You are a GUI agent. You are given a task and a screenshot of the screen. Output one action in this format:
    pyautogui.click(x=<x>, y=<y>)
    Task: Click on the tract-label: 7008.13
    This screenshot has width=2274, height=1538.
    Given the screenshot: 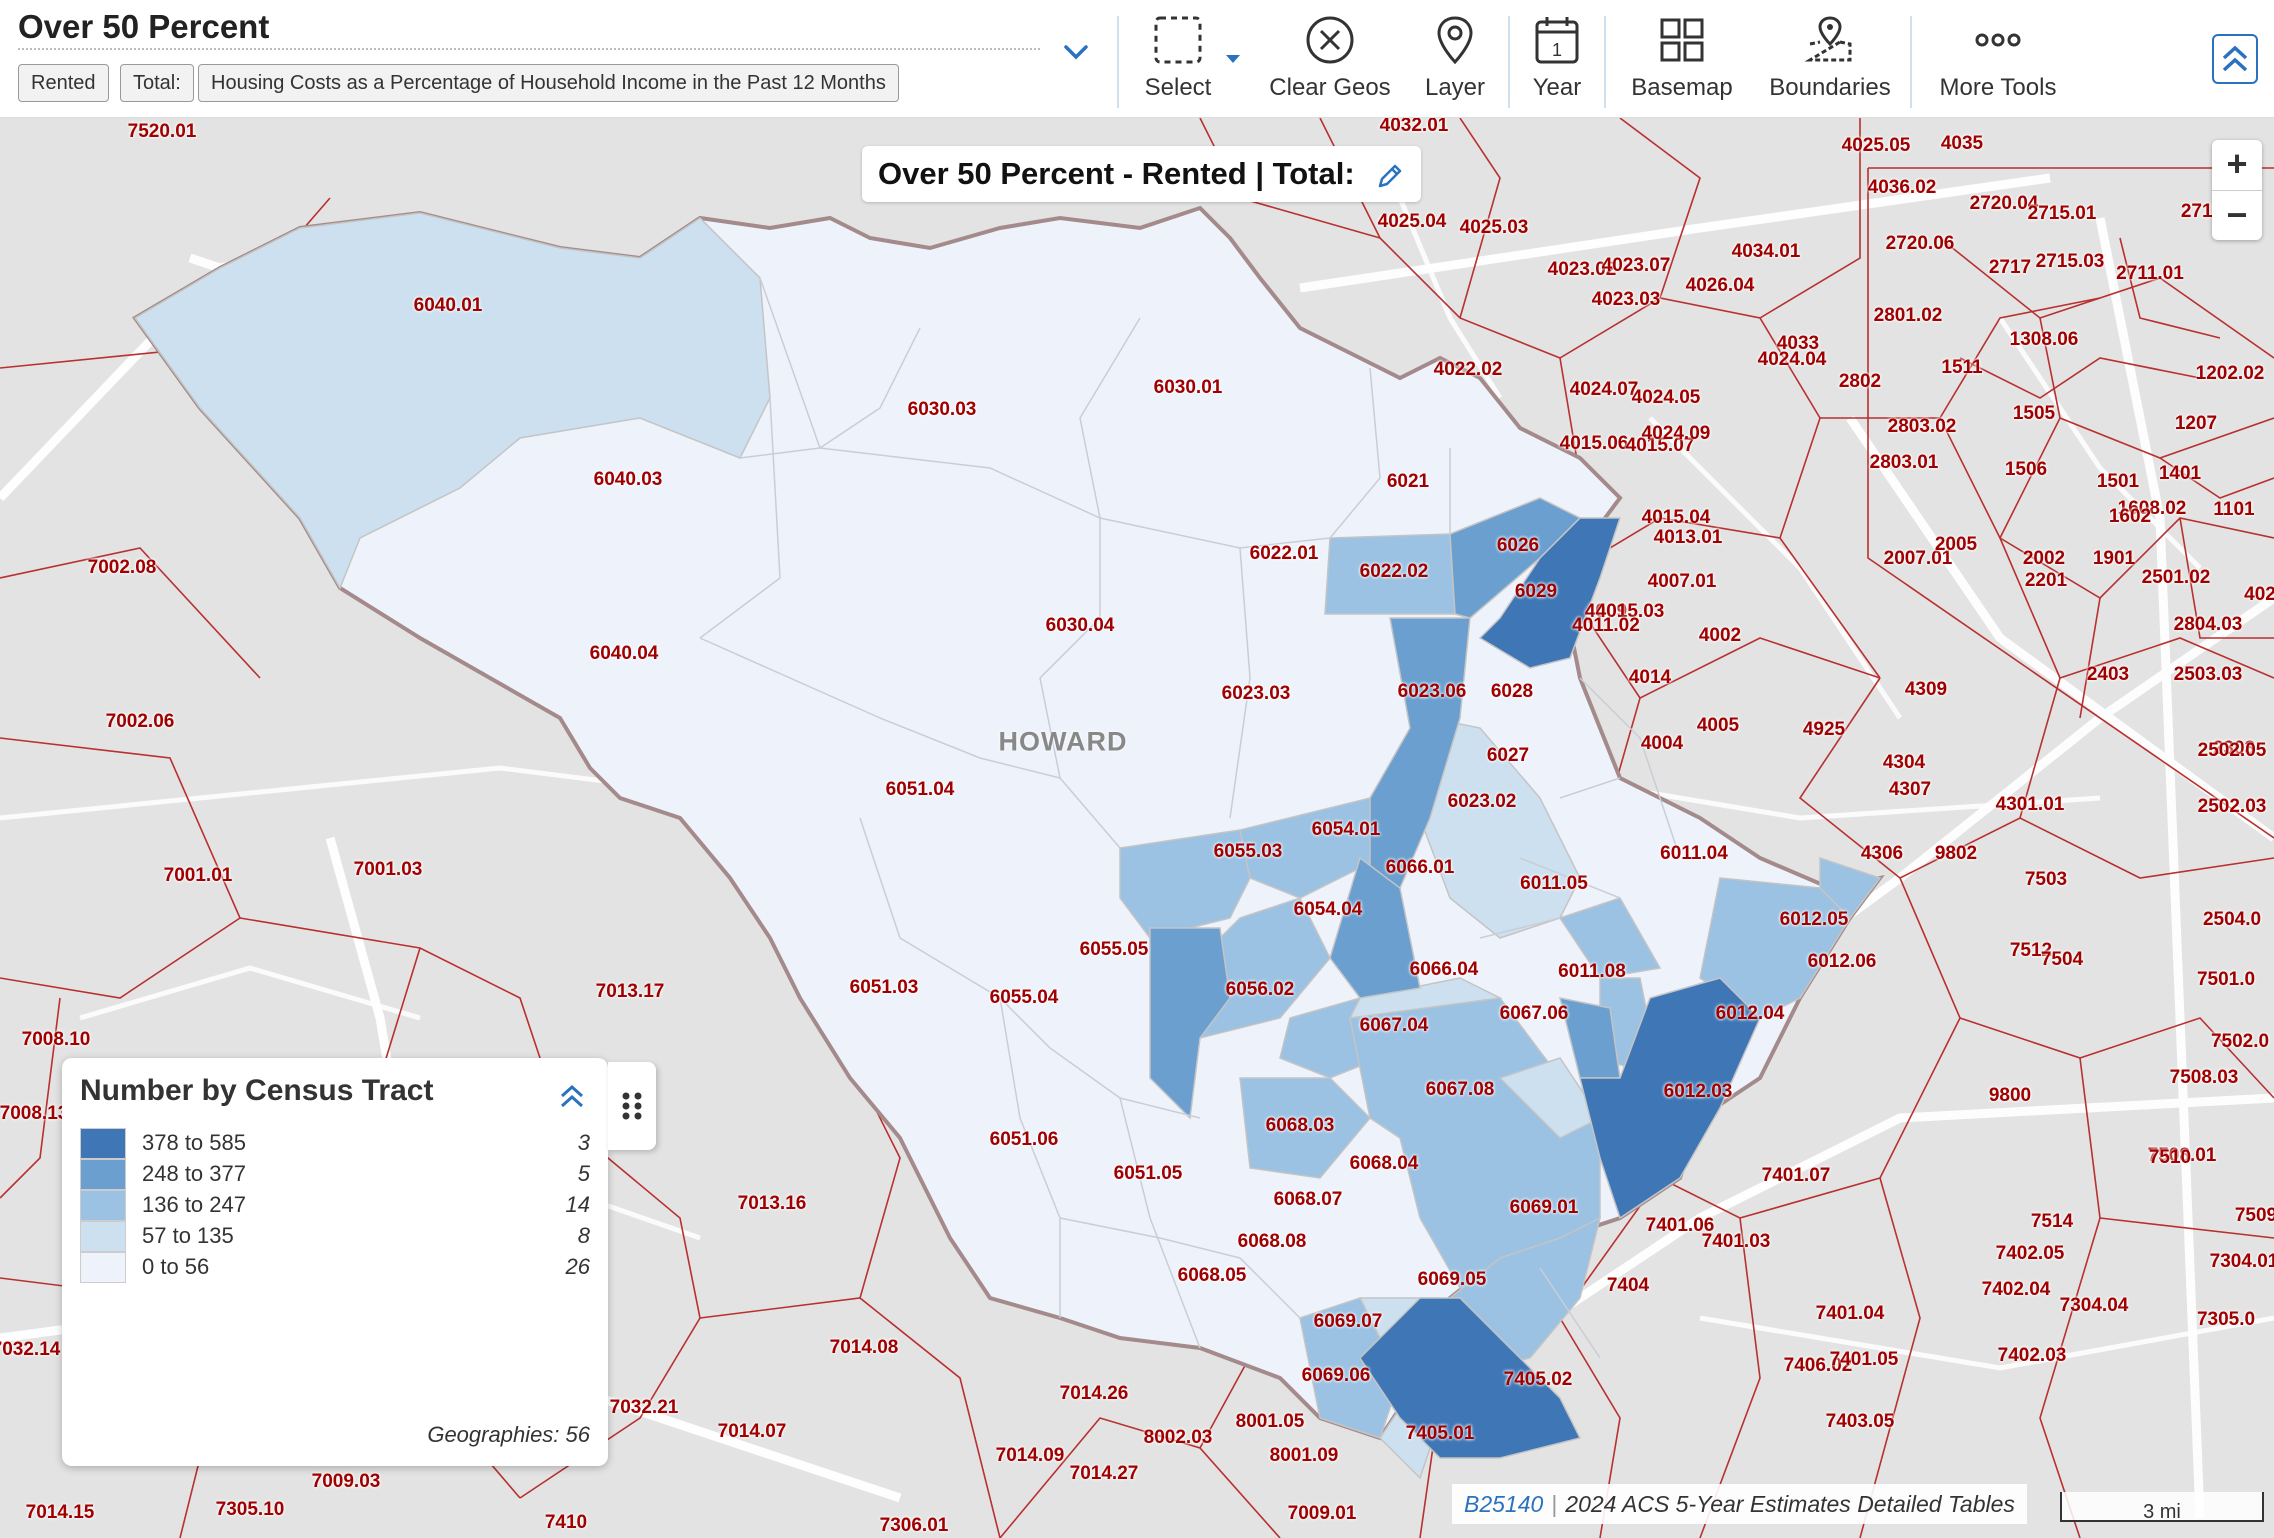 What is the action you would take?
    pyautogui.click(x=34, y=1113)
    